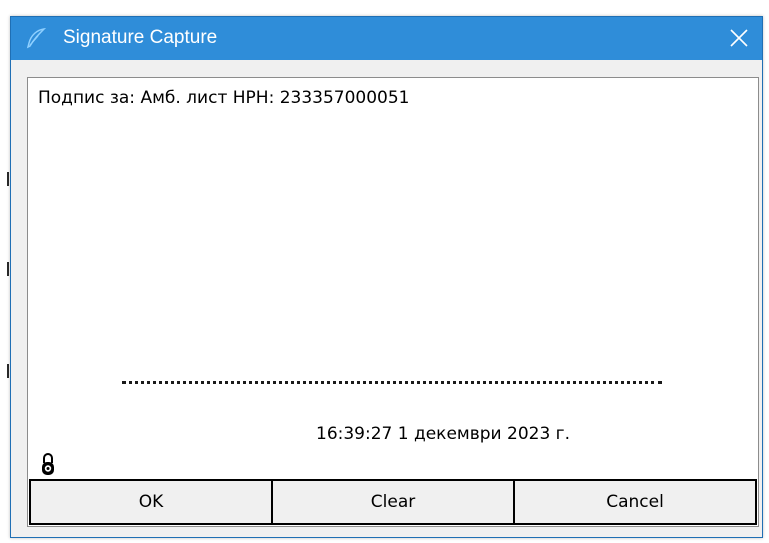  Describe the element at coordinates (36, 38) in the screenshot. I see `feather-pen-icon` at that location.